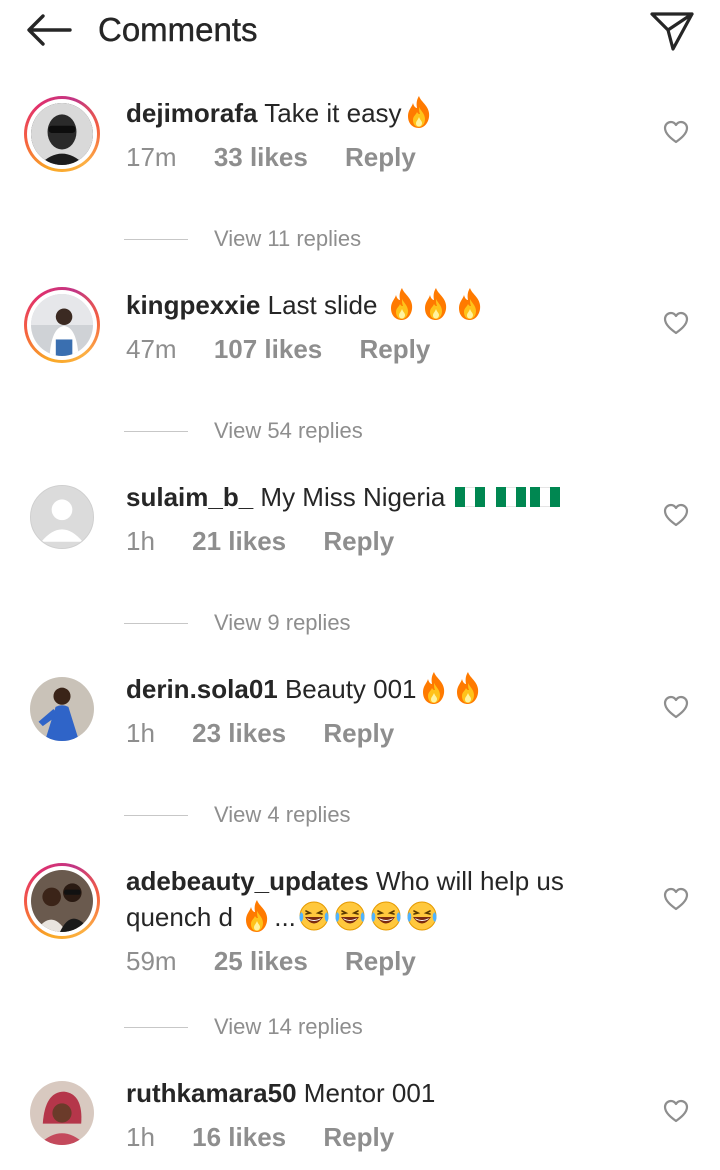 The width and height of the screenshot is (720, 1170). I want to click on comment-likes: 107 likes, so click(268, 349).